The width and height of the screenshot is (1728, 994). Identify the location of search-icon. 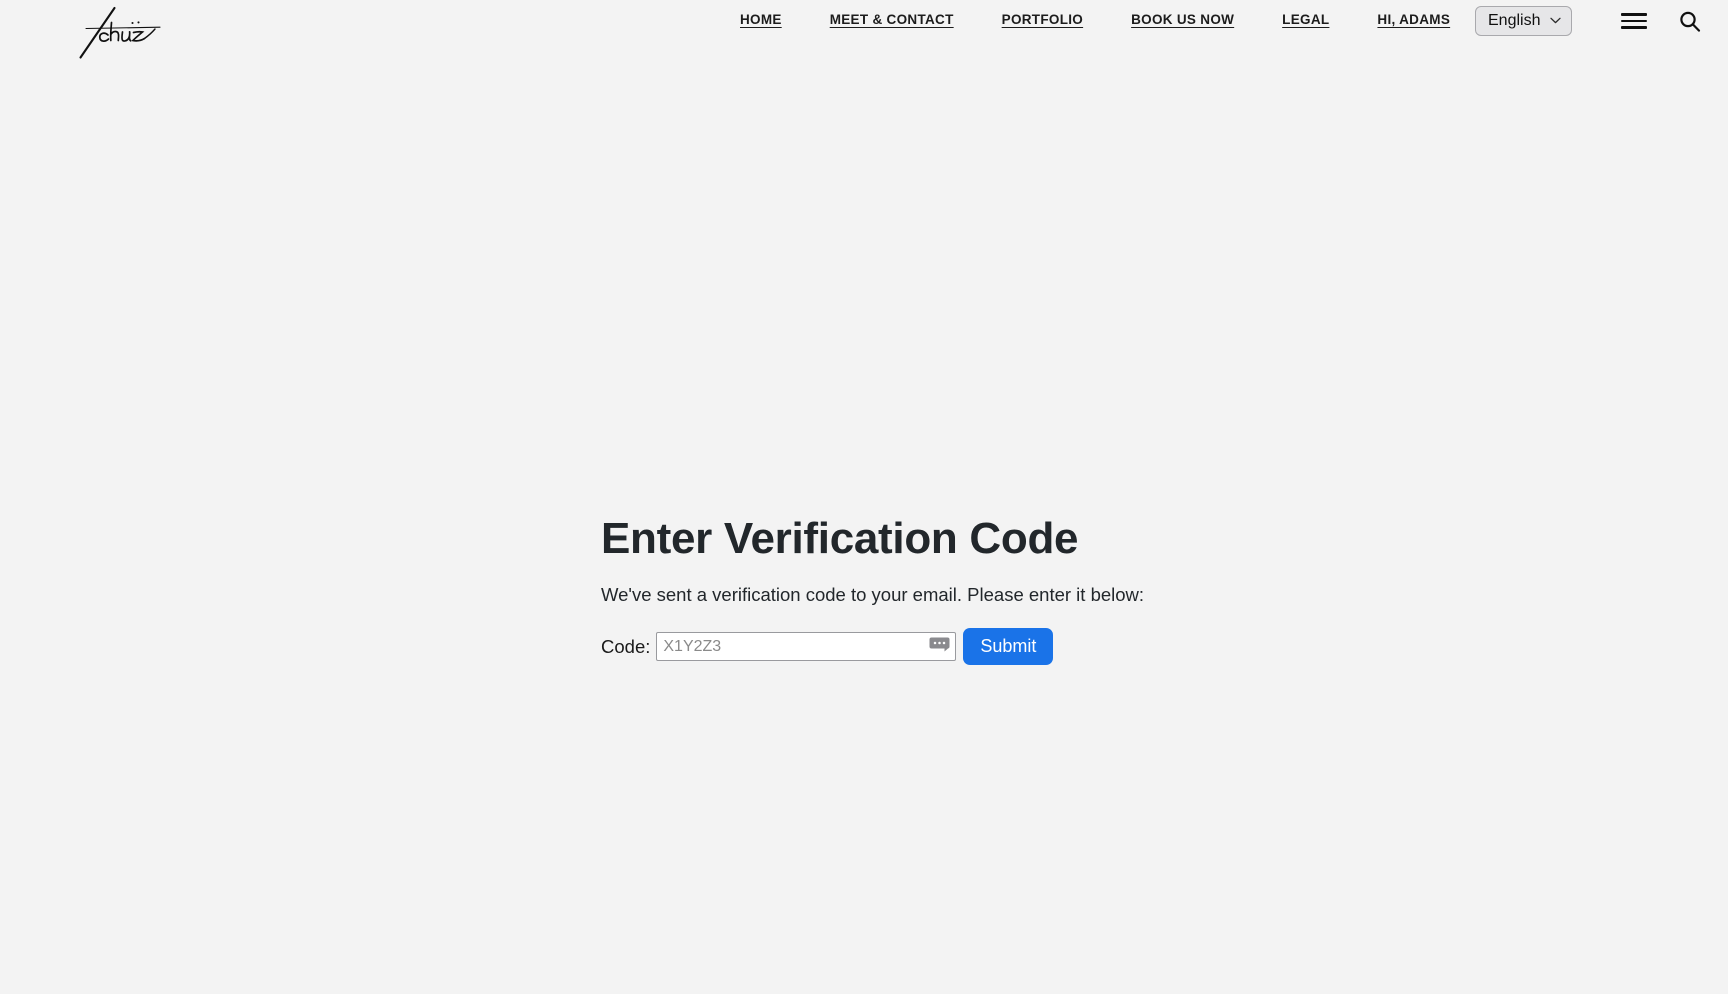
(1690, 22).